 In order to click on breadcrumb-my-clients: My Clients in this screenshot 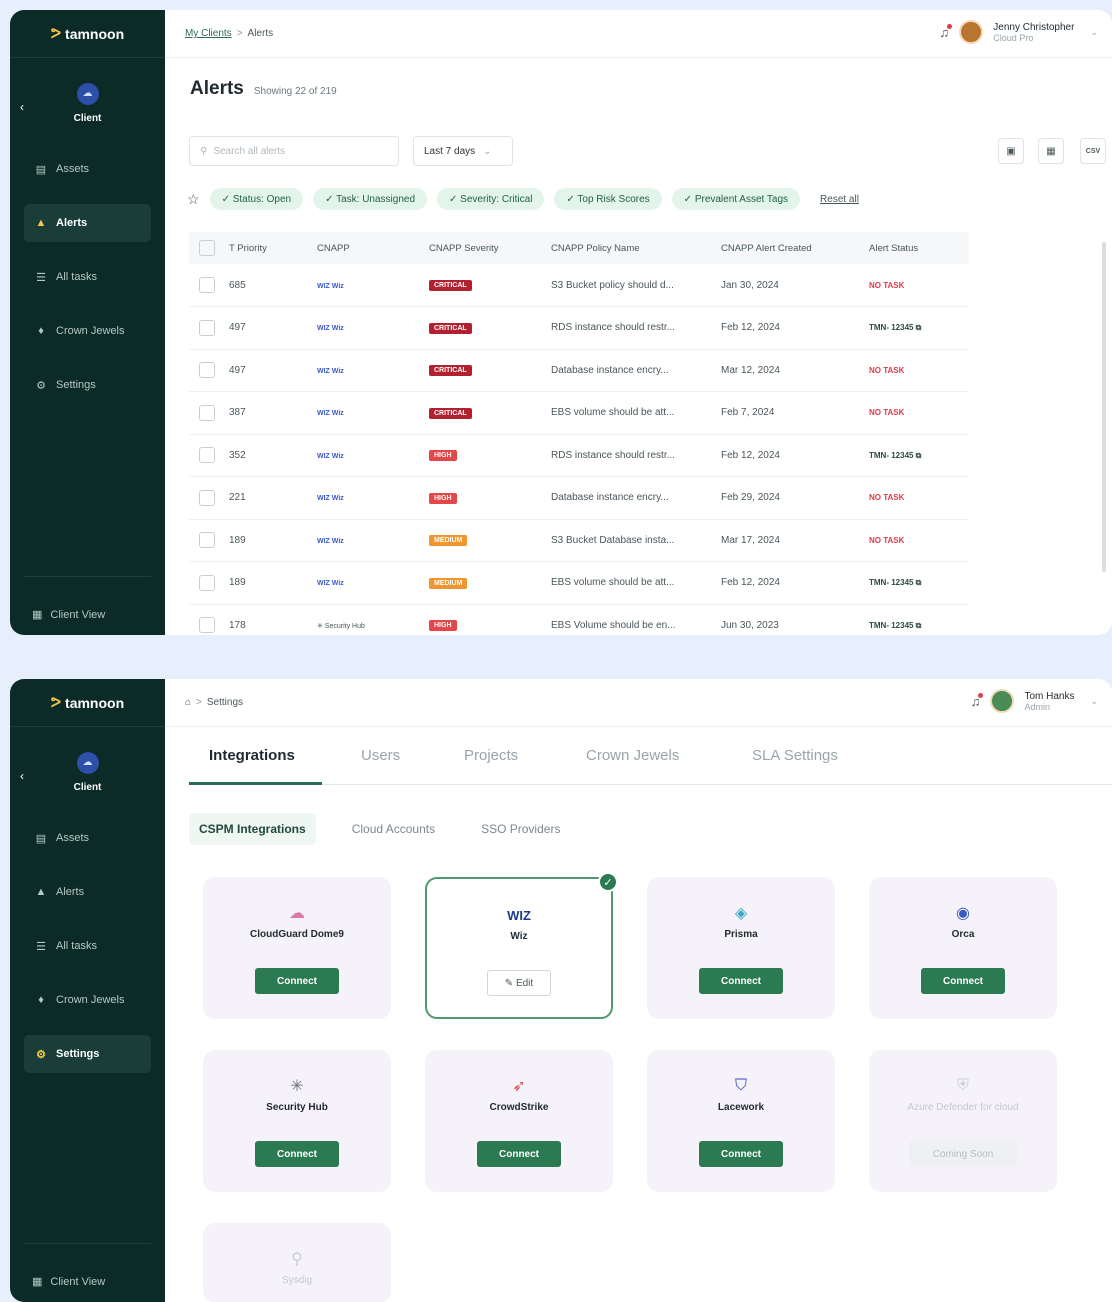, I will do `click(208, 33)`.